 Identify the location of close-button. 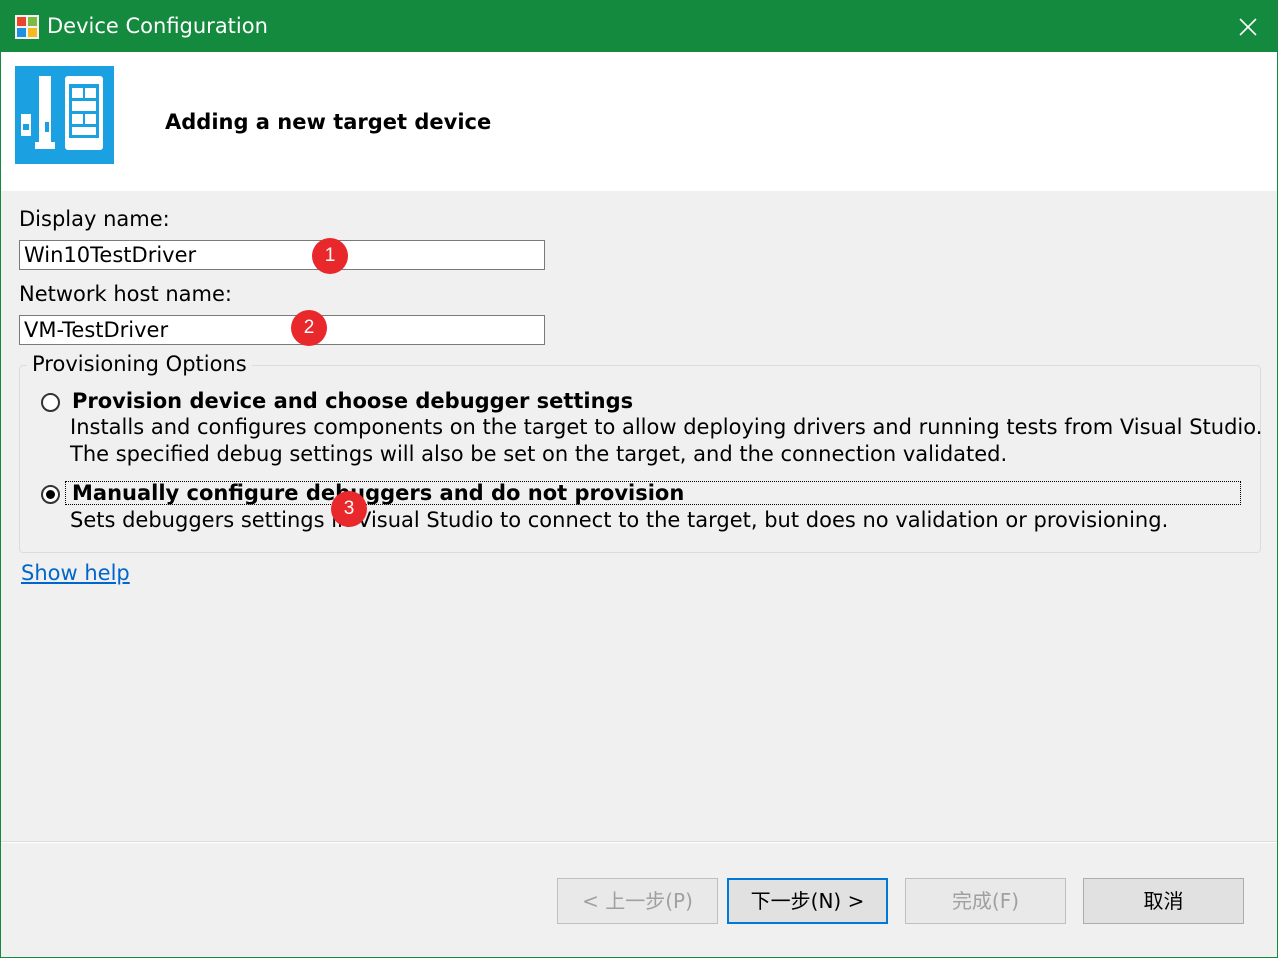
(1248, 26).